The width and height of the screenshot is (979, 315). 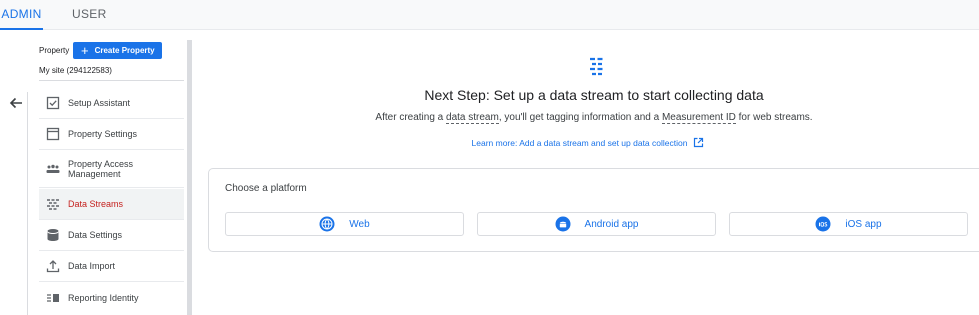 I want to click on sidebar-item-property-access: Property Access Management, so click(x=111, y=169).